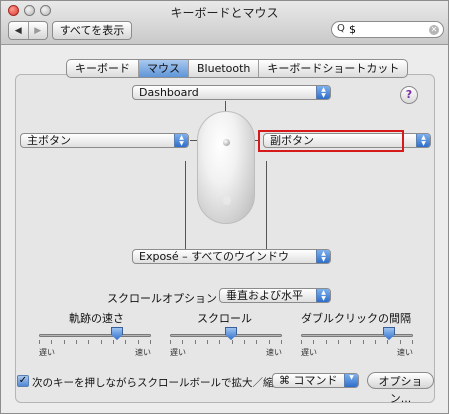 This screenshot has width=449, height=414. What do you see at coordinates (352, 29) in the screenshot?
I see `search-input: $` at bounding box center [352, 29].